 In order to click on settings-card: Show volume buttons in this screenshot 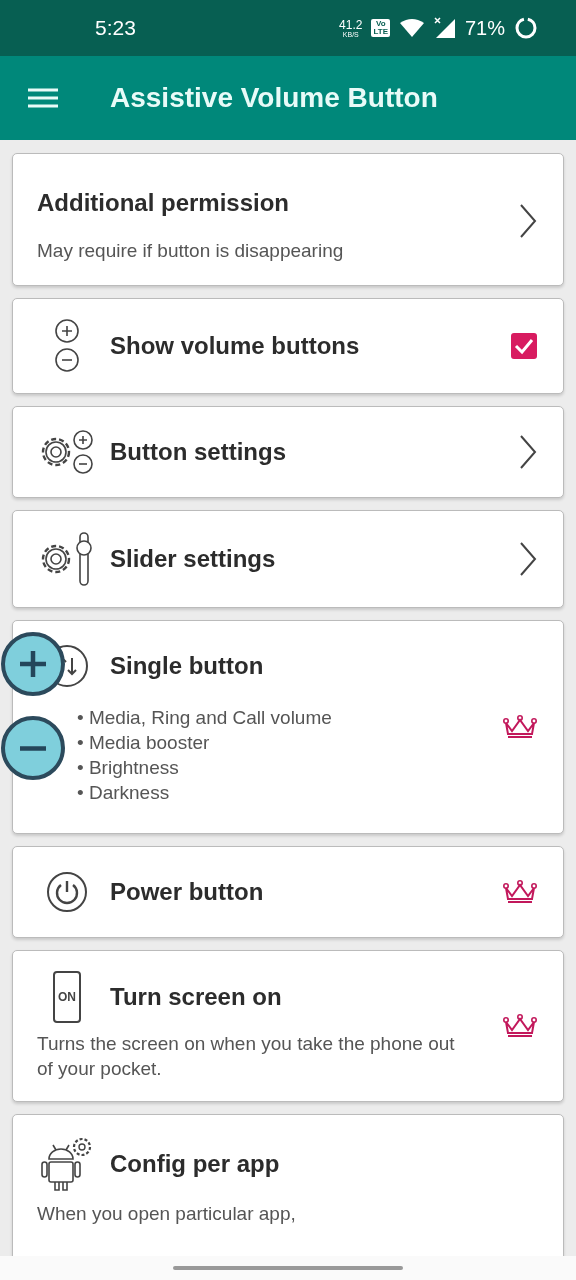, I will do `click(288, 346)`.